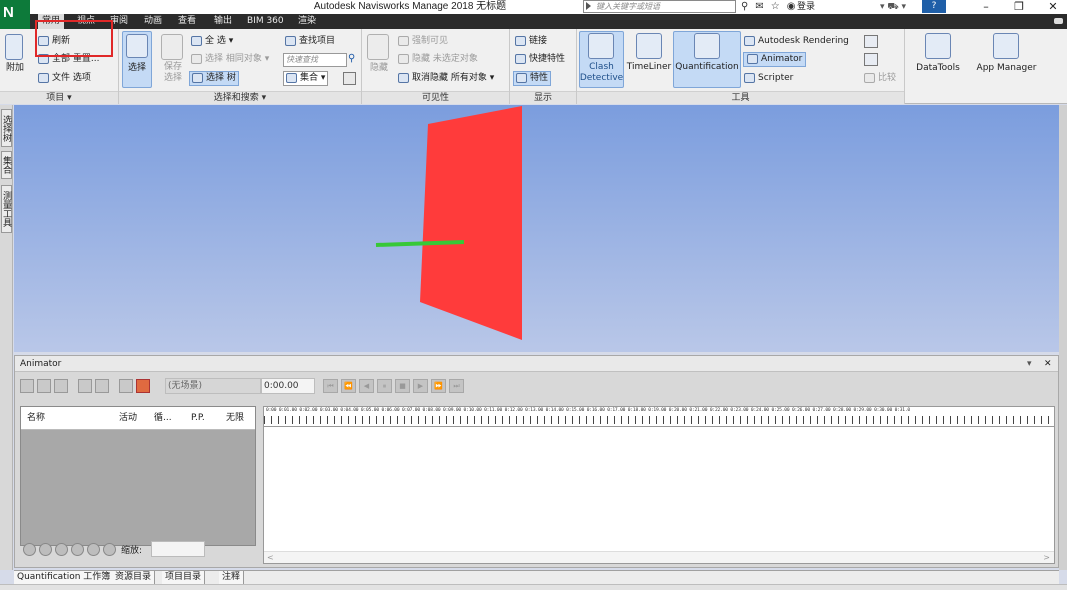  I want to click on rotate-icon, so click(61, 386).